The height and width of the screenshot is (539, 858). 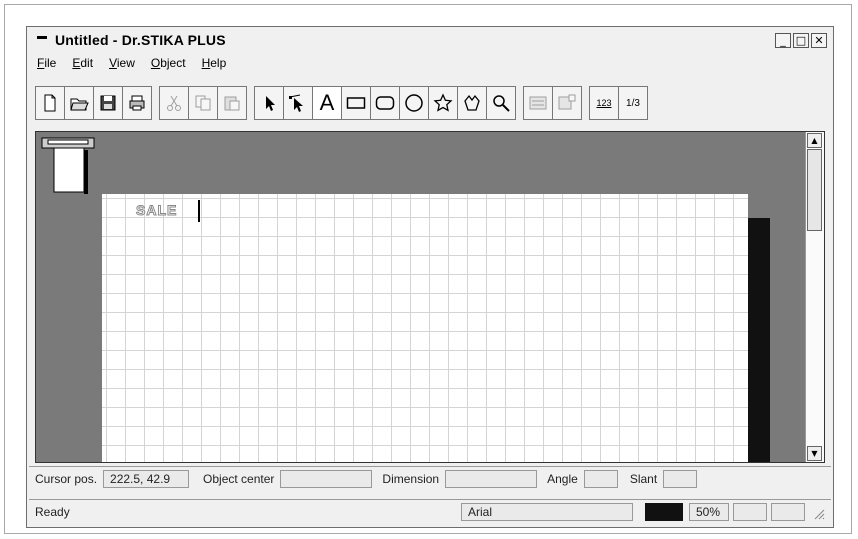 I want to click on paste-button, so click(x=232, y=103).